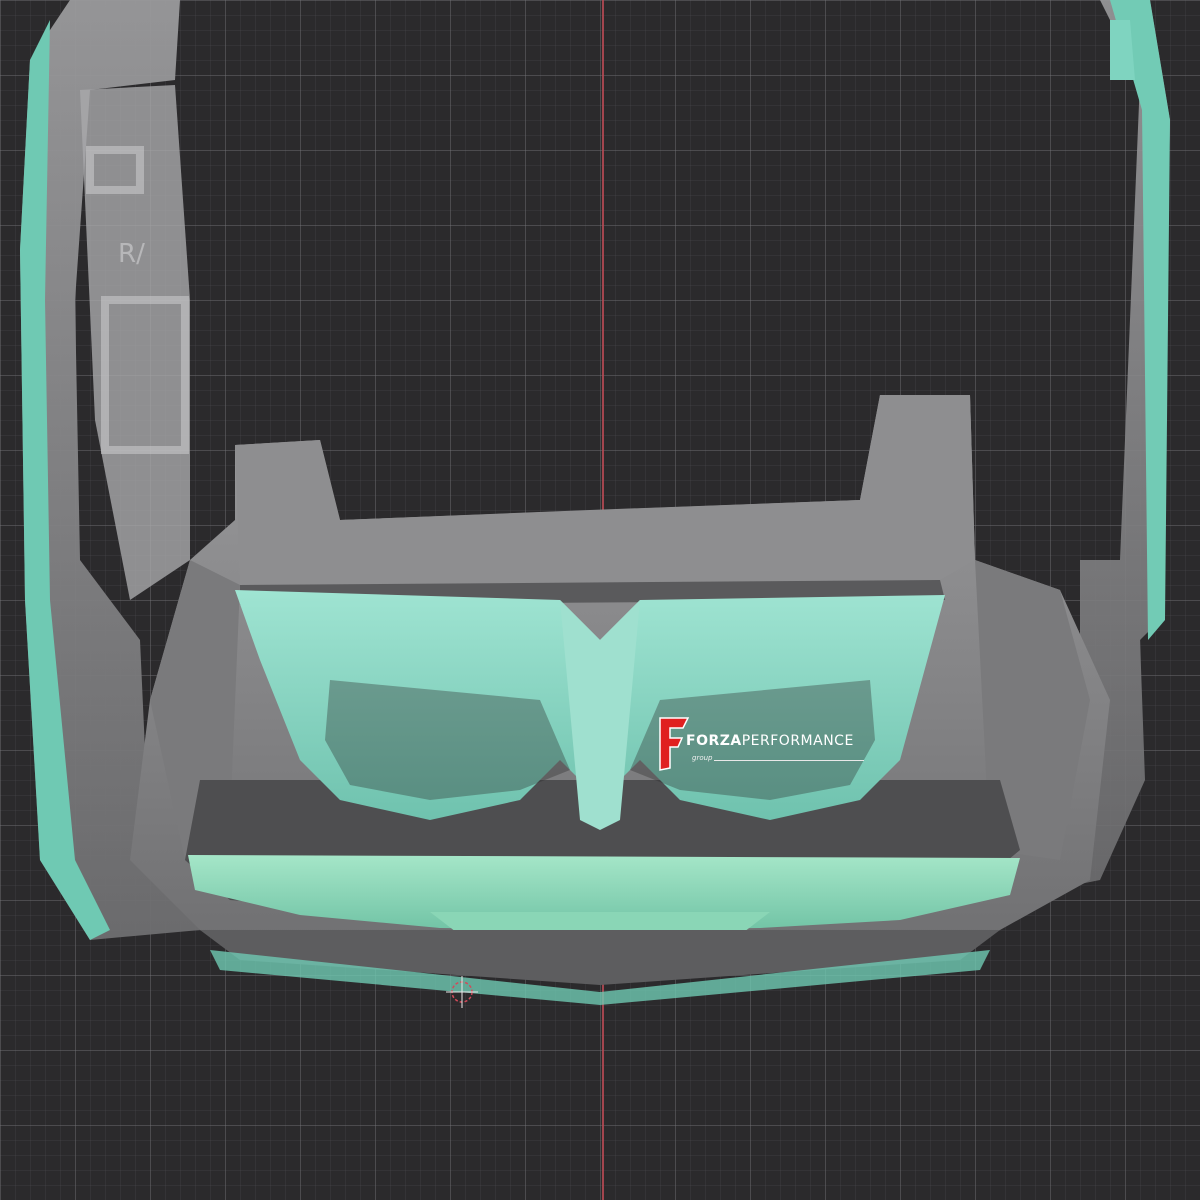 The height and width of the screenshot is (1200, 1200). Describe the element at coordinates (714, 741) in the screenshot. I see `brand-word-1: FORZA` at that location.